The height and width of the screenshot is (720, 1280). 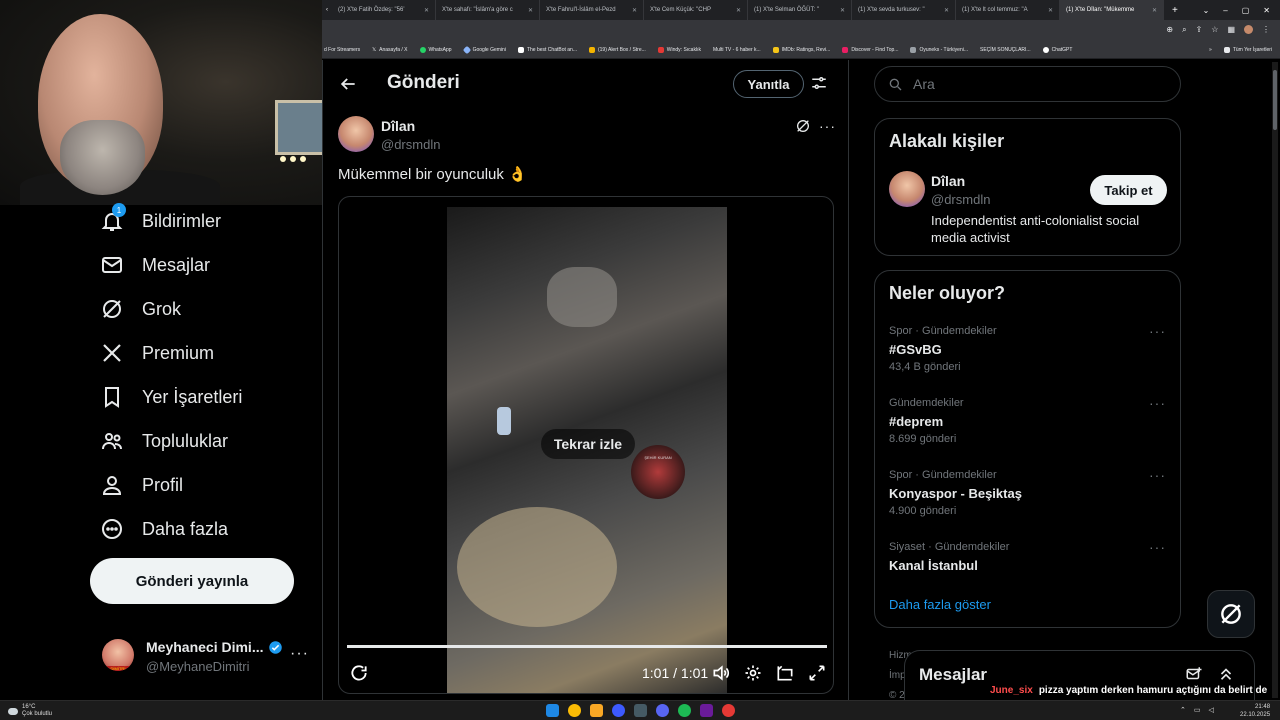 What do you see at coordinates (1246, 10) in the screenshot?
I see `maximize-icon: ▢` at bounding box center [1246, 10].